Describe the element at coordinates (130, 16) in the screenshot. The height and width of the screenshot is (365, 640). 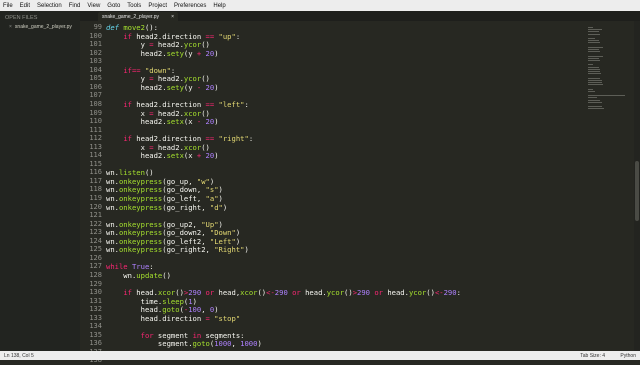
I see `tab-label: snake_game_2_player.py` at that location.